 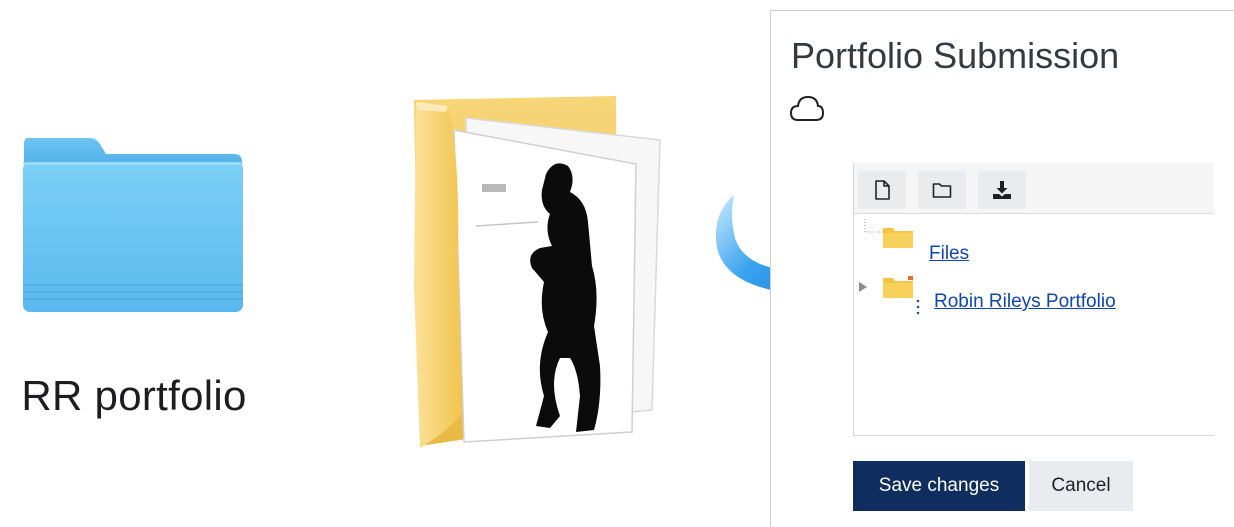 What do you see at coordinates (955, 55) in the screenshot?
I see `panel-title: Portfolio Submission` at bounding box center [955, 55].